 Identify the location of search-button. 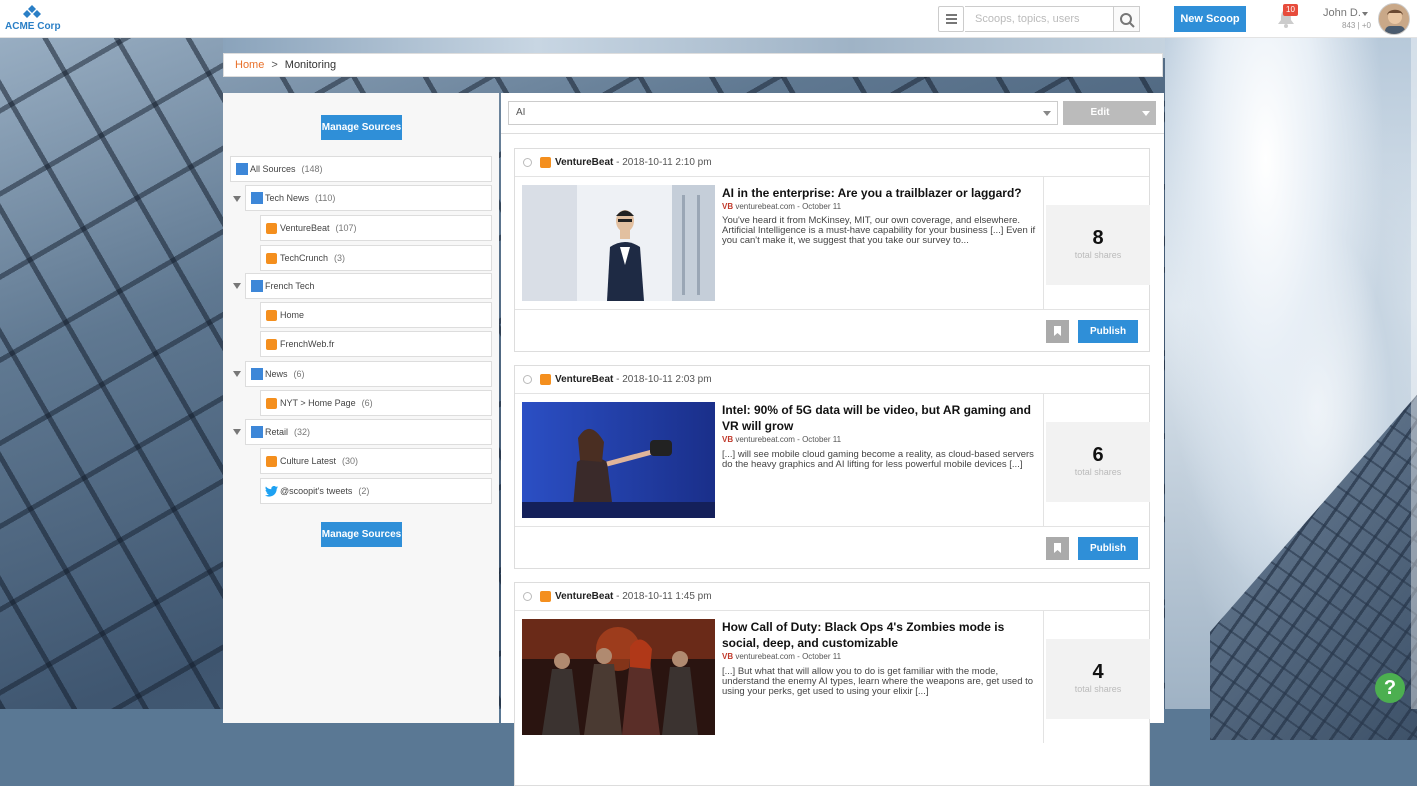
(1126, 19).